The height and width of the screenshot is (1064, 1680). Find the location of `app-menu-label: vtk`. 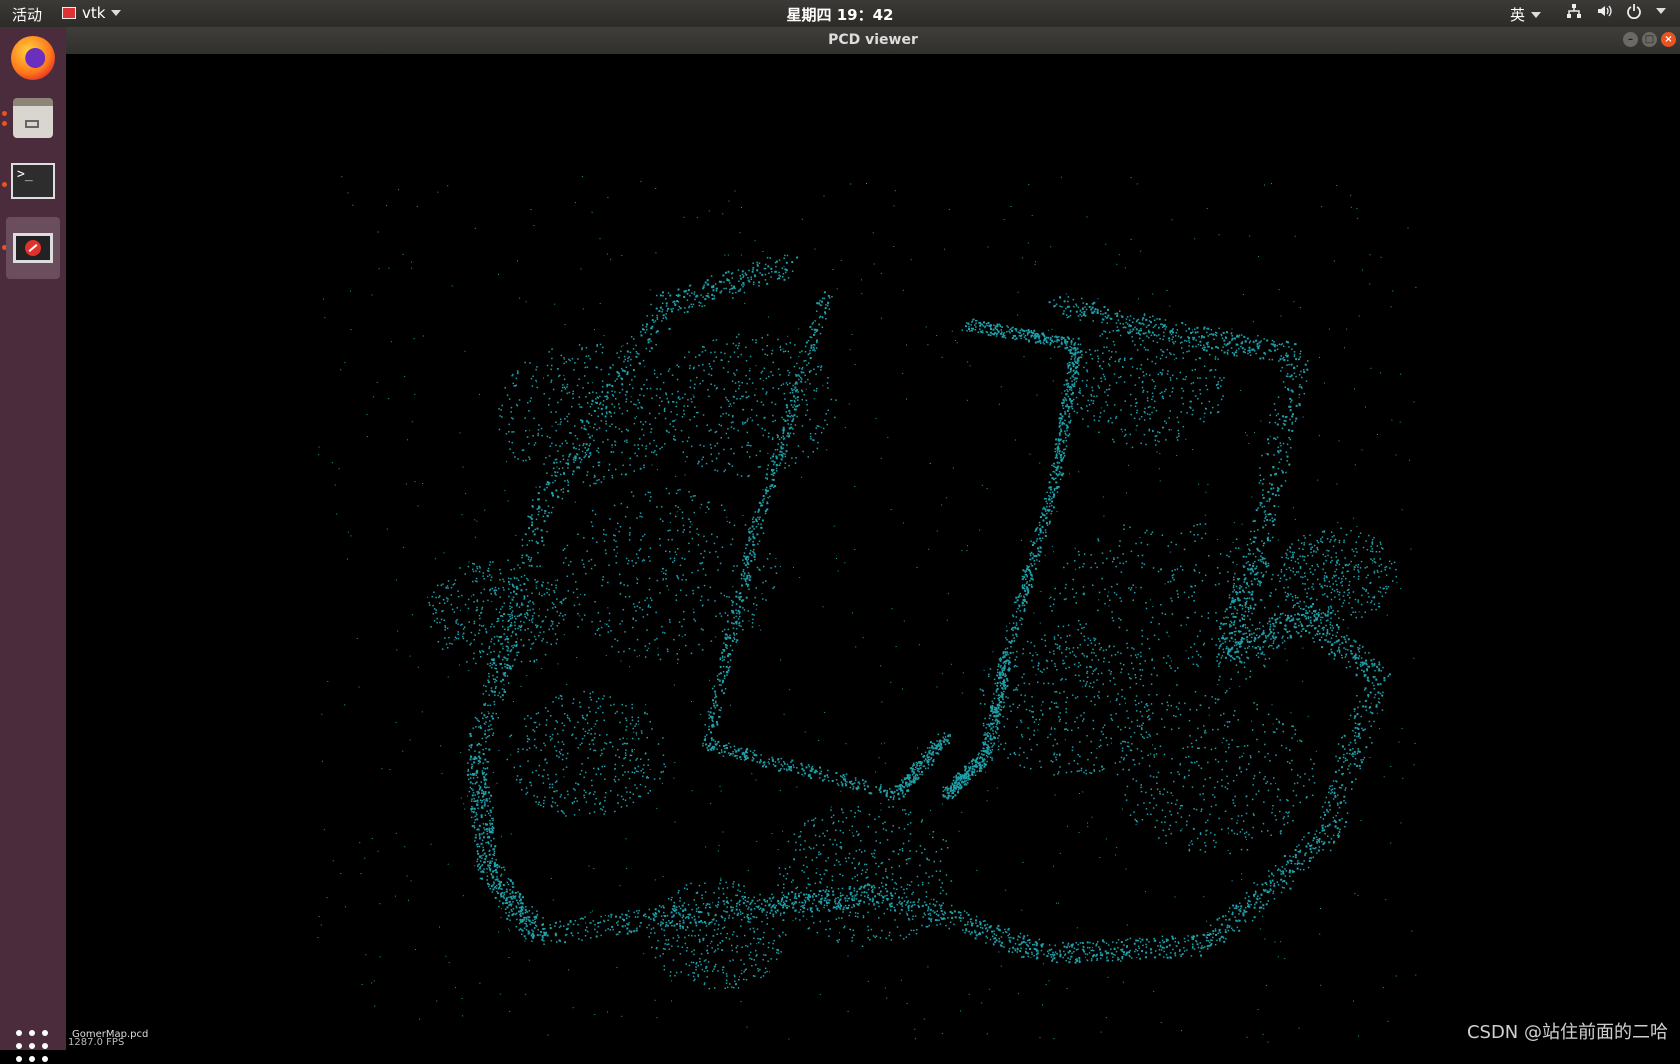

app-menu-label: vtk is located at coordinates (94, 13).